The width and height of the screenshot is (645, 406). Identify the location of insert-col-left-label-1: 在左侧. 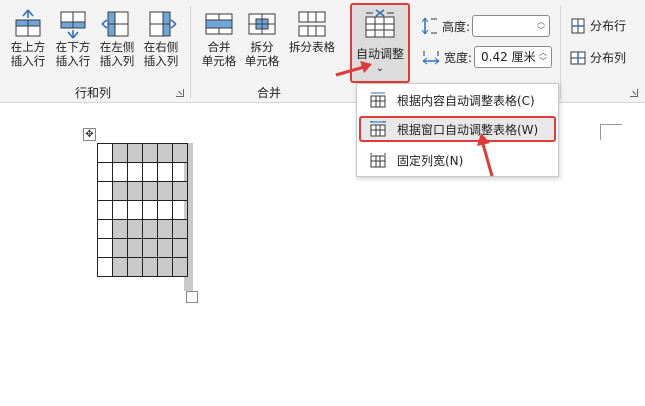
(117, 47).